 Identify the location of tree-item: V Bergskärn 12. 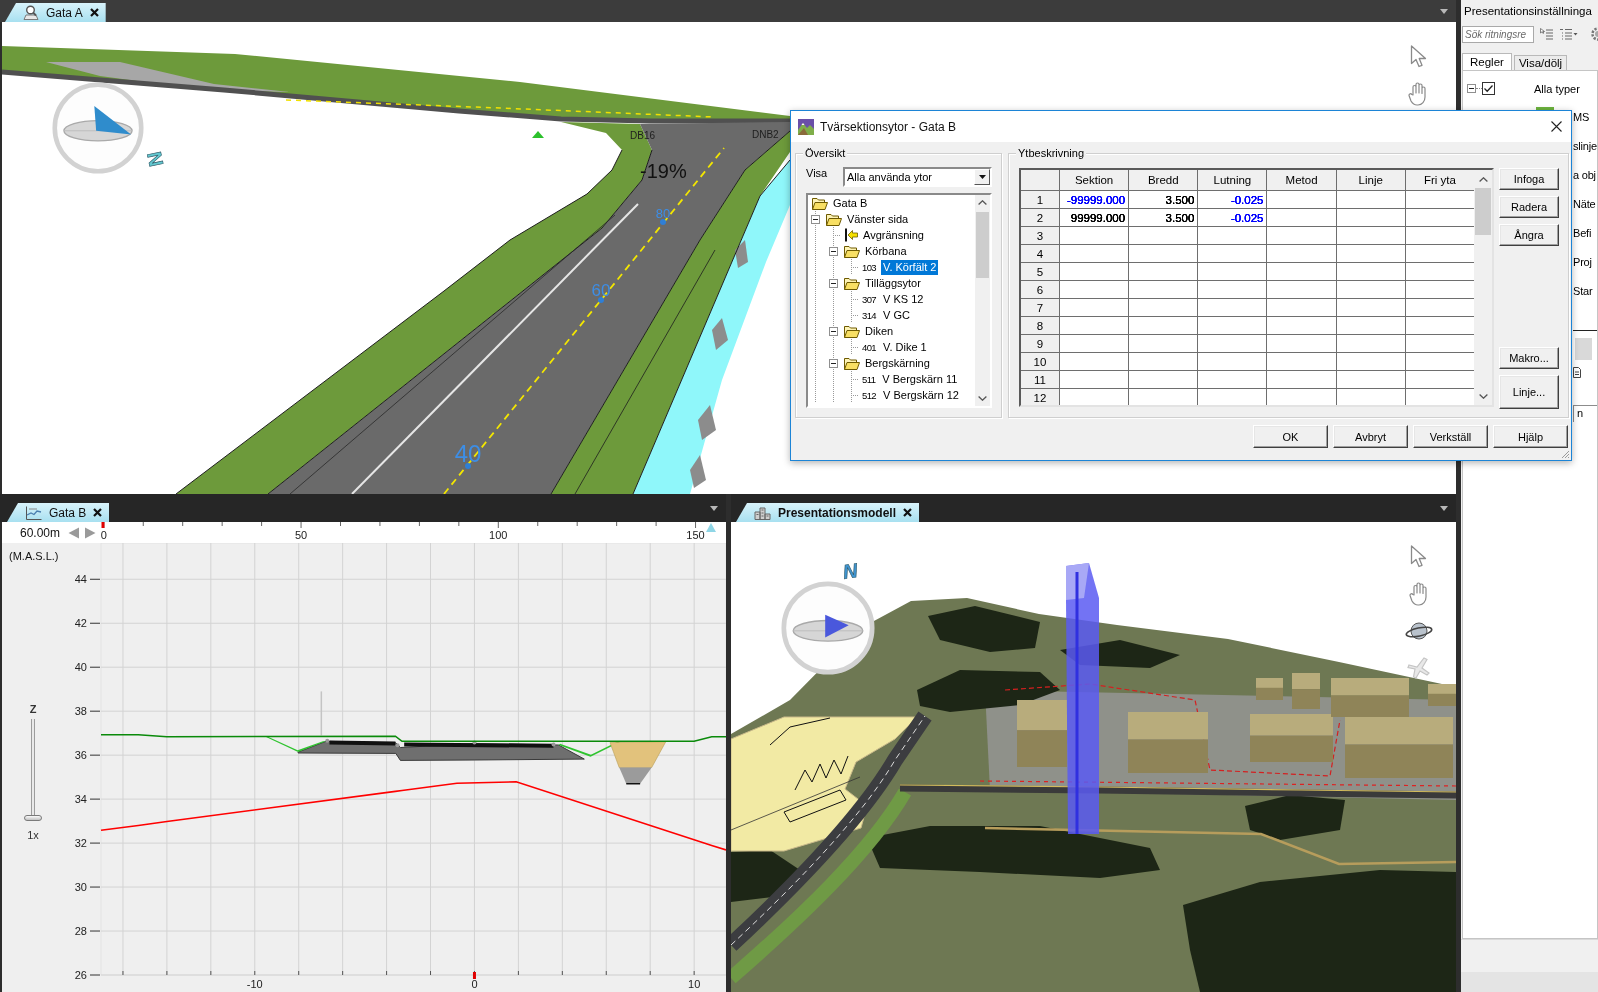
(921, 395).